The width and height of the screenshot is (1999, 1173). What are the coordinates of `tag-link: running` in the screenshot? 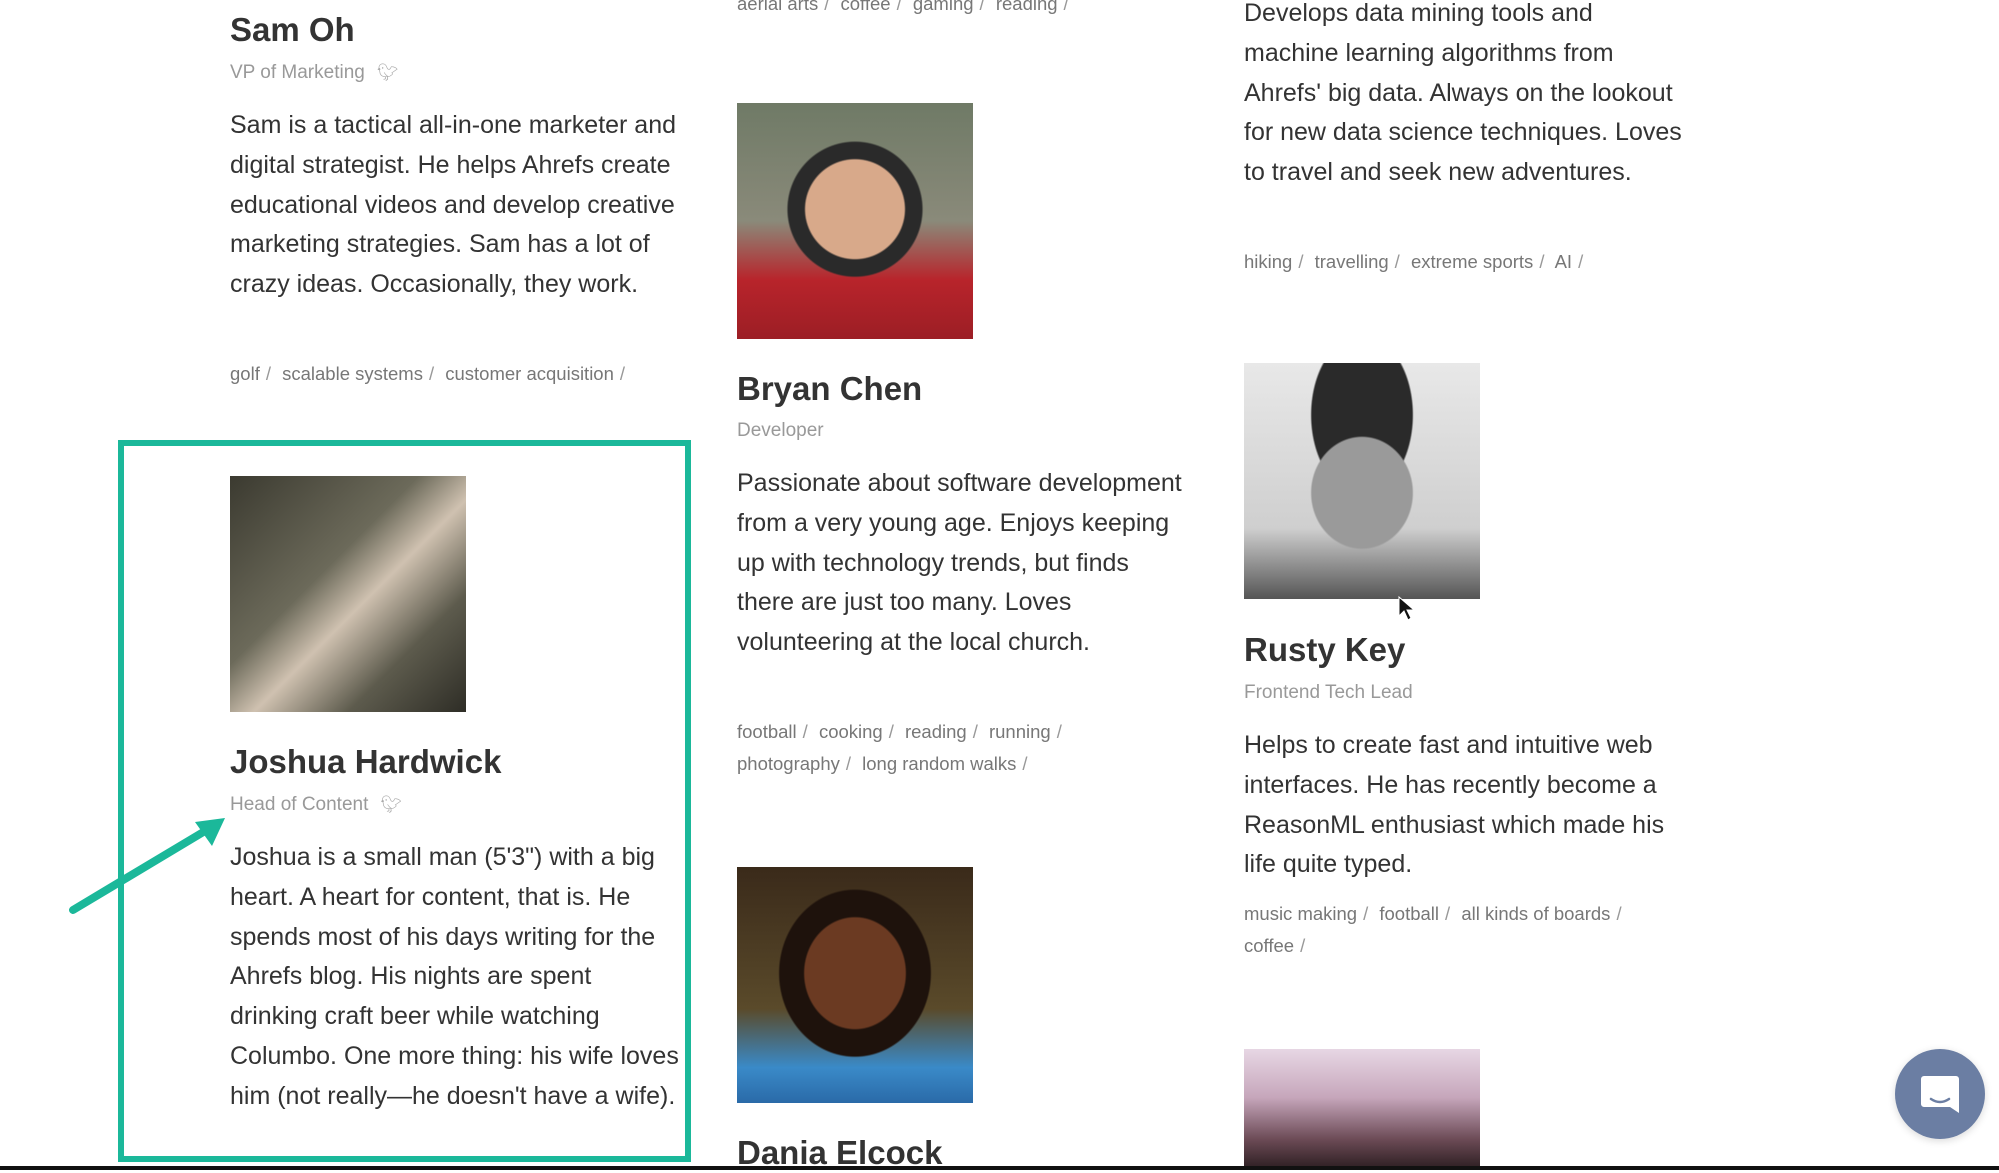 It's located at (1020, 731).